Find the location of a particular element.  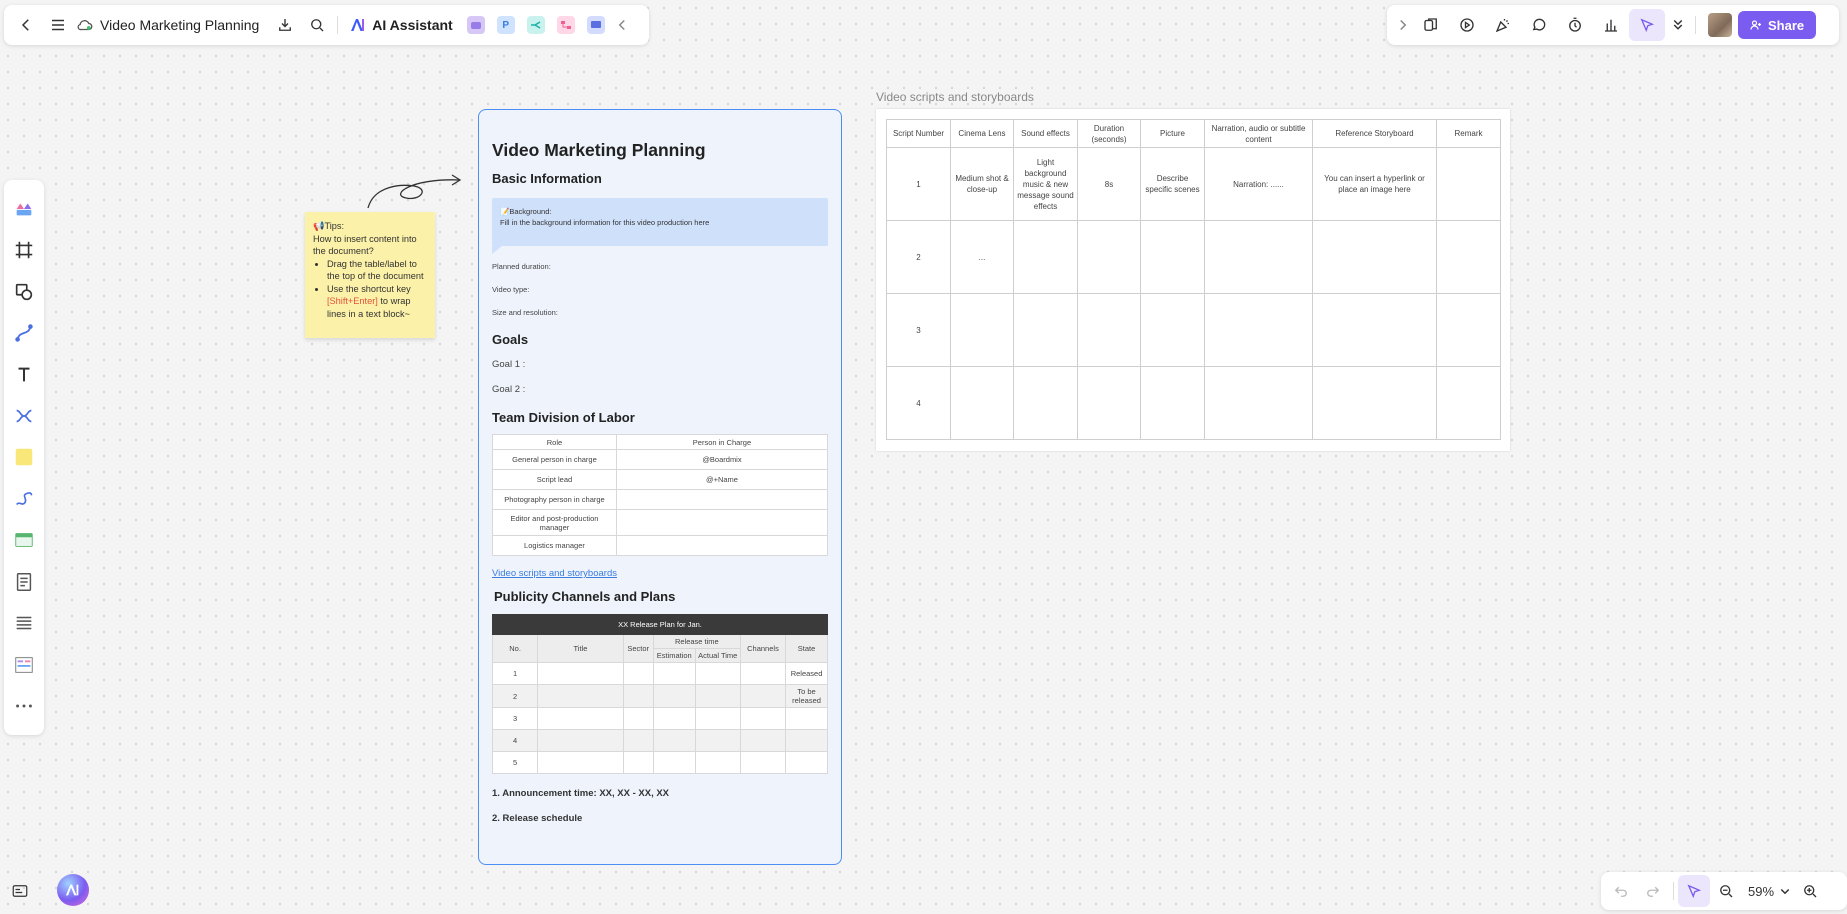

share-button: Share is located at coordinates (1777, 25).